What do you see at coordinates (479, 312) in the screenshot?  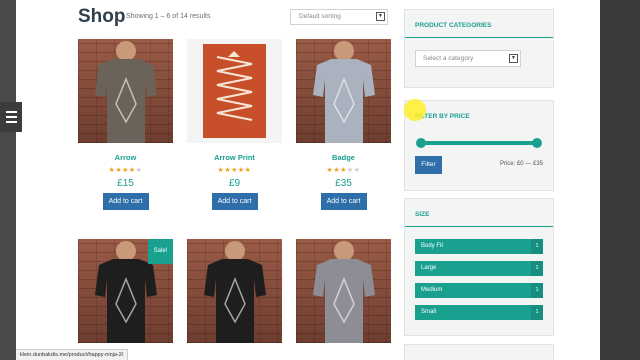 I see `size-filter-item: Small 1` at bounding box center [479, 312].